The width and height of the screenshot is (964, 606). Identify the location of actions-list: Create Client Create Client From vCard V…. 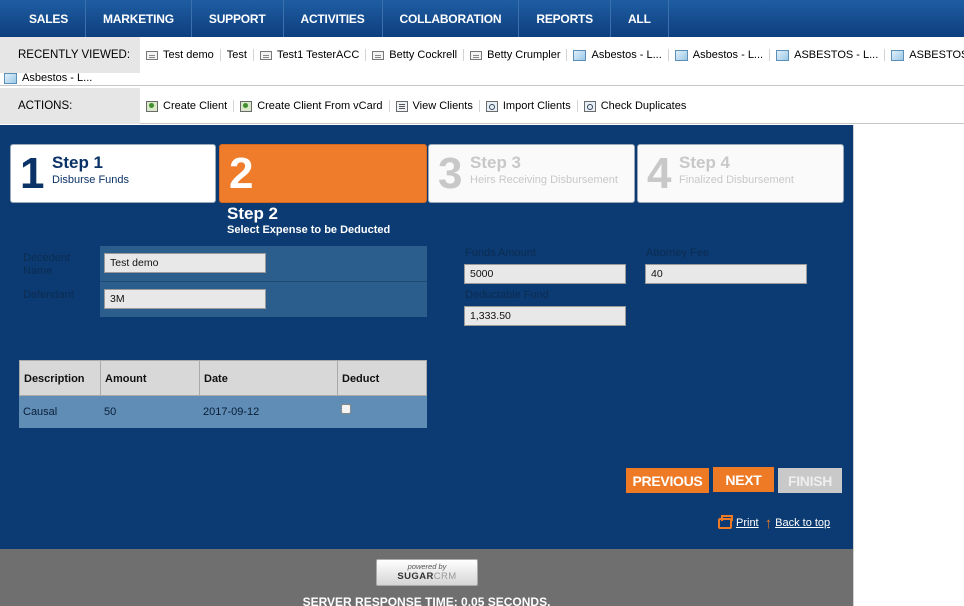
(416, 106).